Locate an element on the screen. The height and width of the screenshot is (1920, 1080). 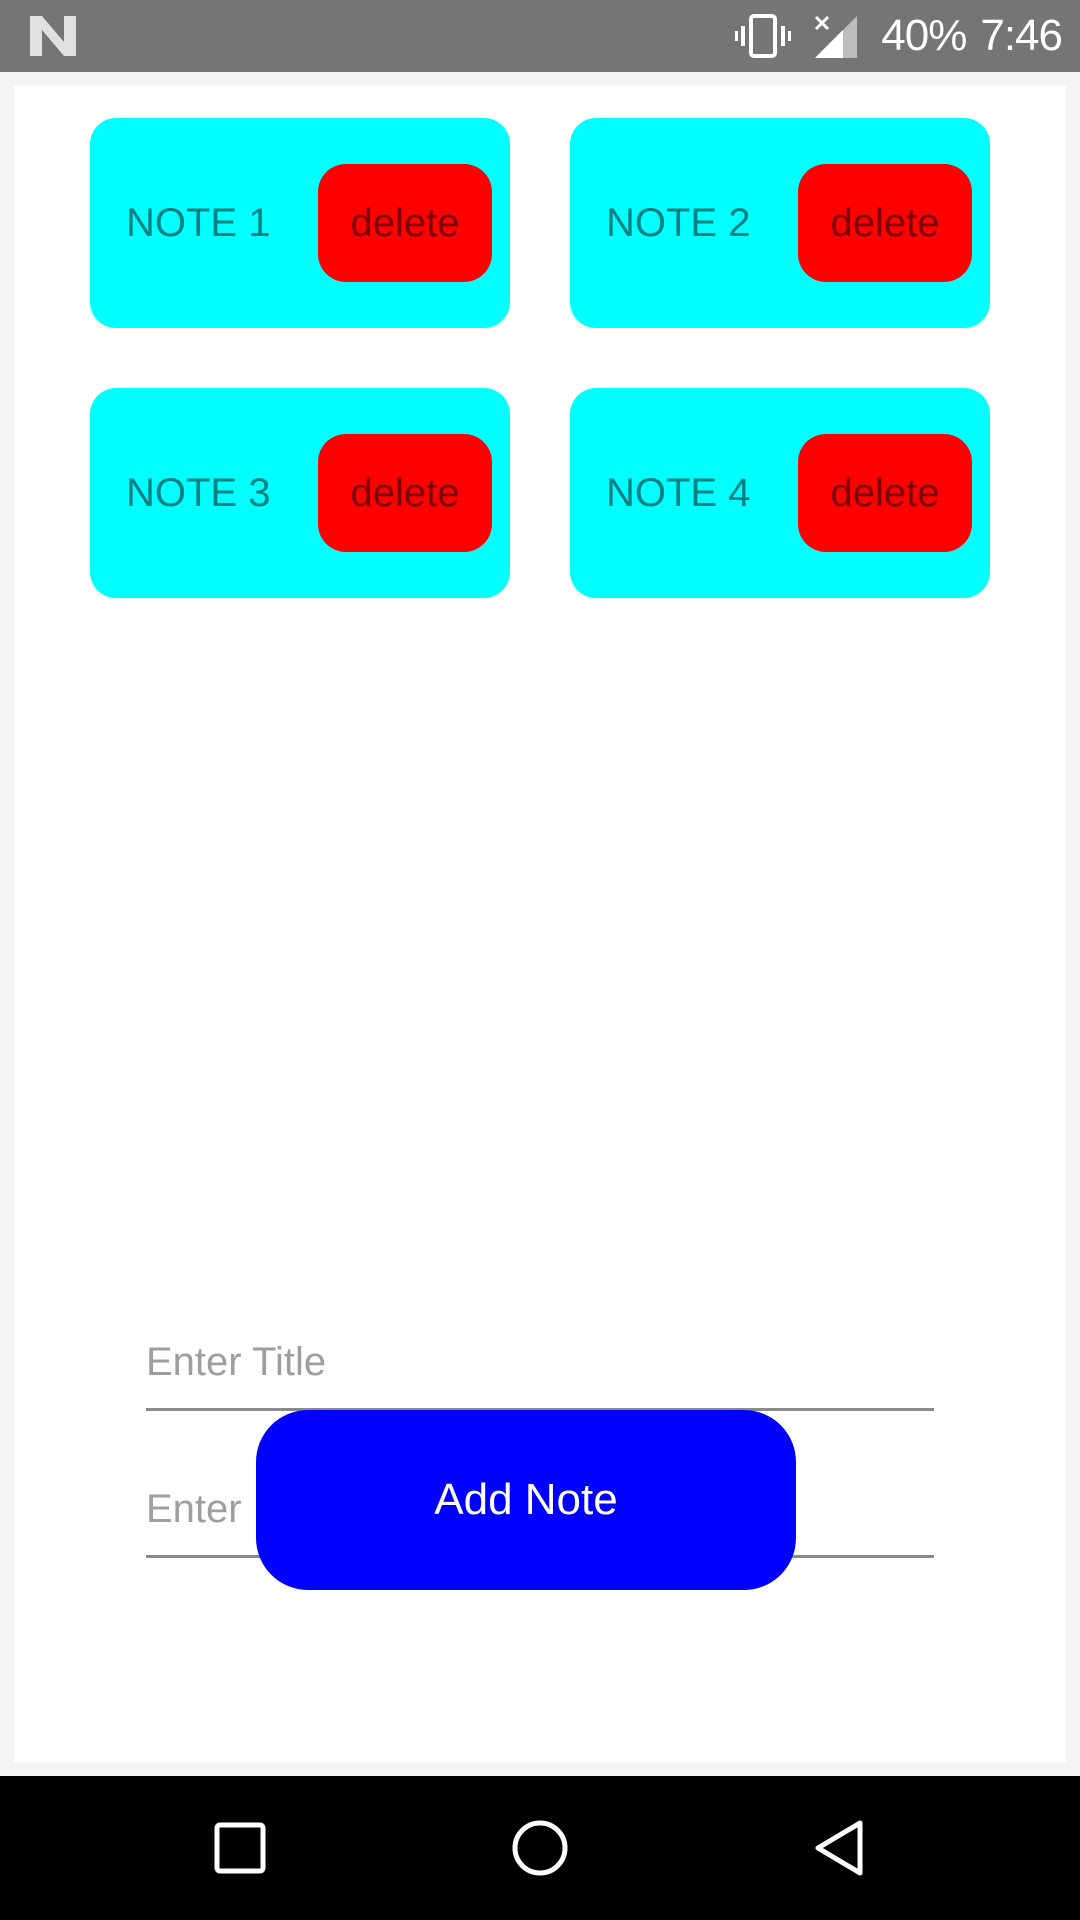
navigation-bar is located at coordinates (540, 1848).